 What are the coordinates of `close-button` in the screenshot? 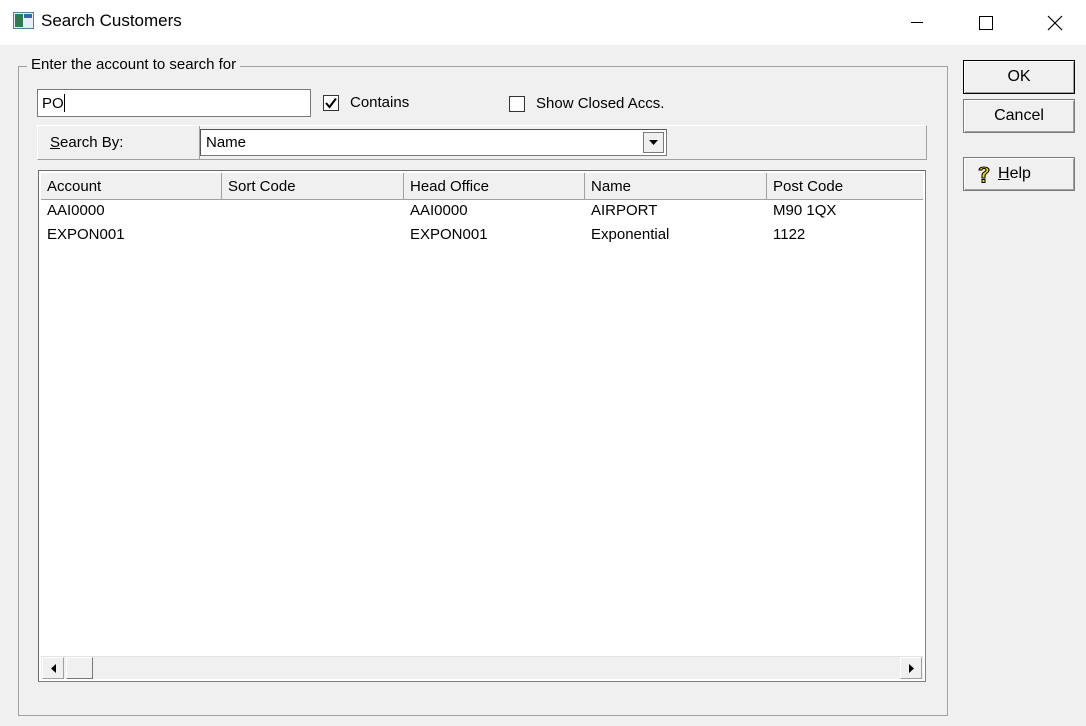 It's located at (1053, 22).